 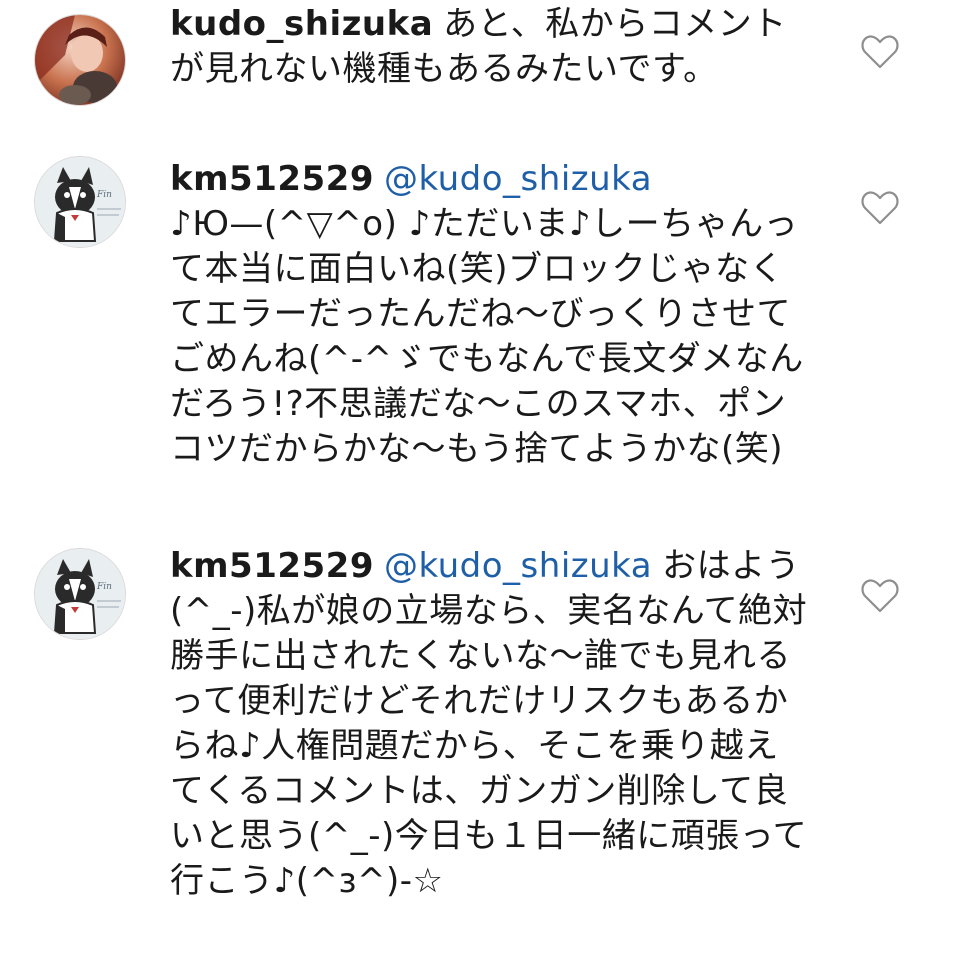 What do you see at coordinates (490, 47) in the screenshot?
I see `comment-text-block: kudo_shizuka あと、私からコメントが見れない機種もあるみたいです。` at bounding box center [490, 47].